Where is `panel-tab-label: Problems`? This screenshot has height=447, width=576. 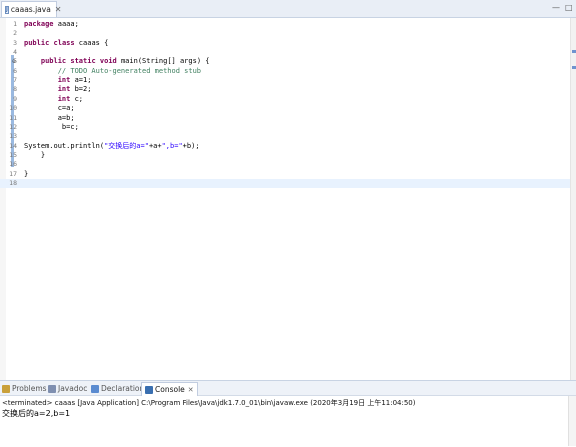 panel-tab-label: Problems is located at coordinates (29, 388).